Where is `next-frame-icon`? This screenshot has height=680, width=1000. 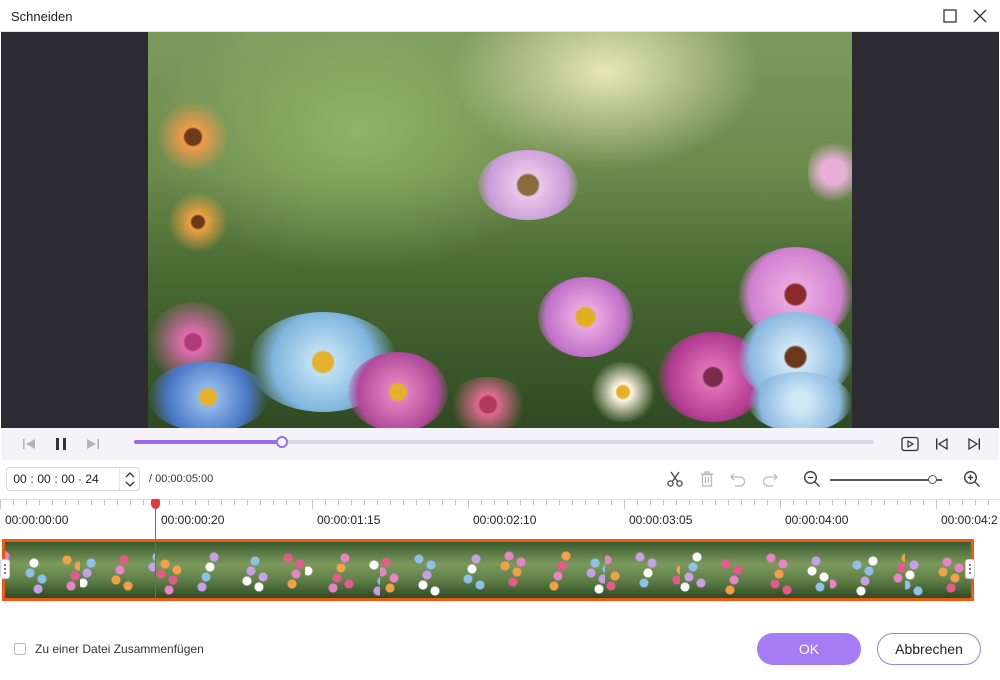
next-frame-icon is located at coordinates (93, 444).